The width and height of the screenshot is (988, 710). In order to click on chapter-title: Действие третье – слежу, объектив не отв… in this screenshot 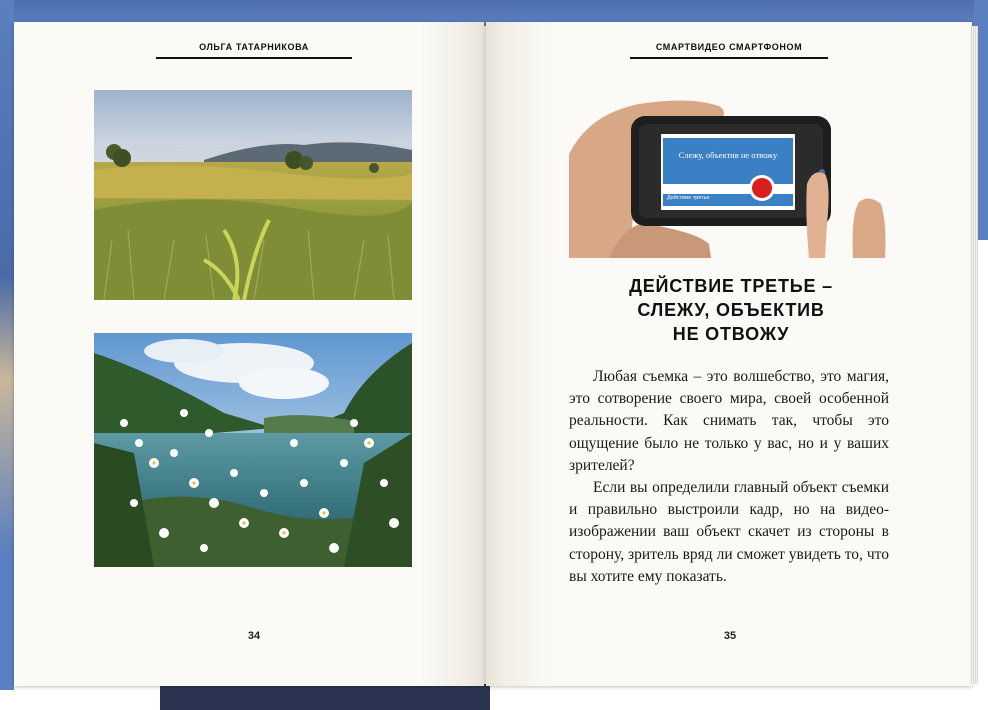, I will do `click(731, 310)`.